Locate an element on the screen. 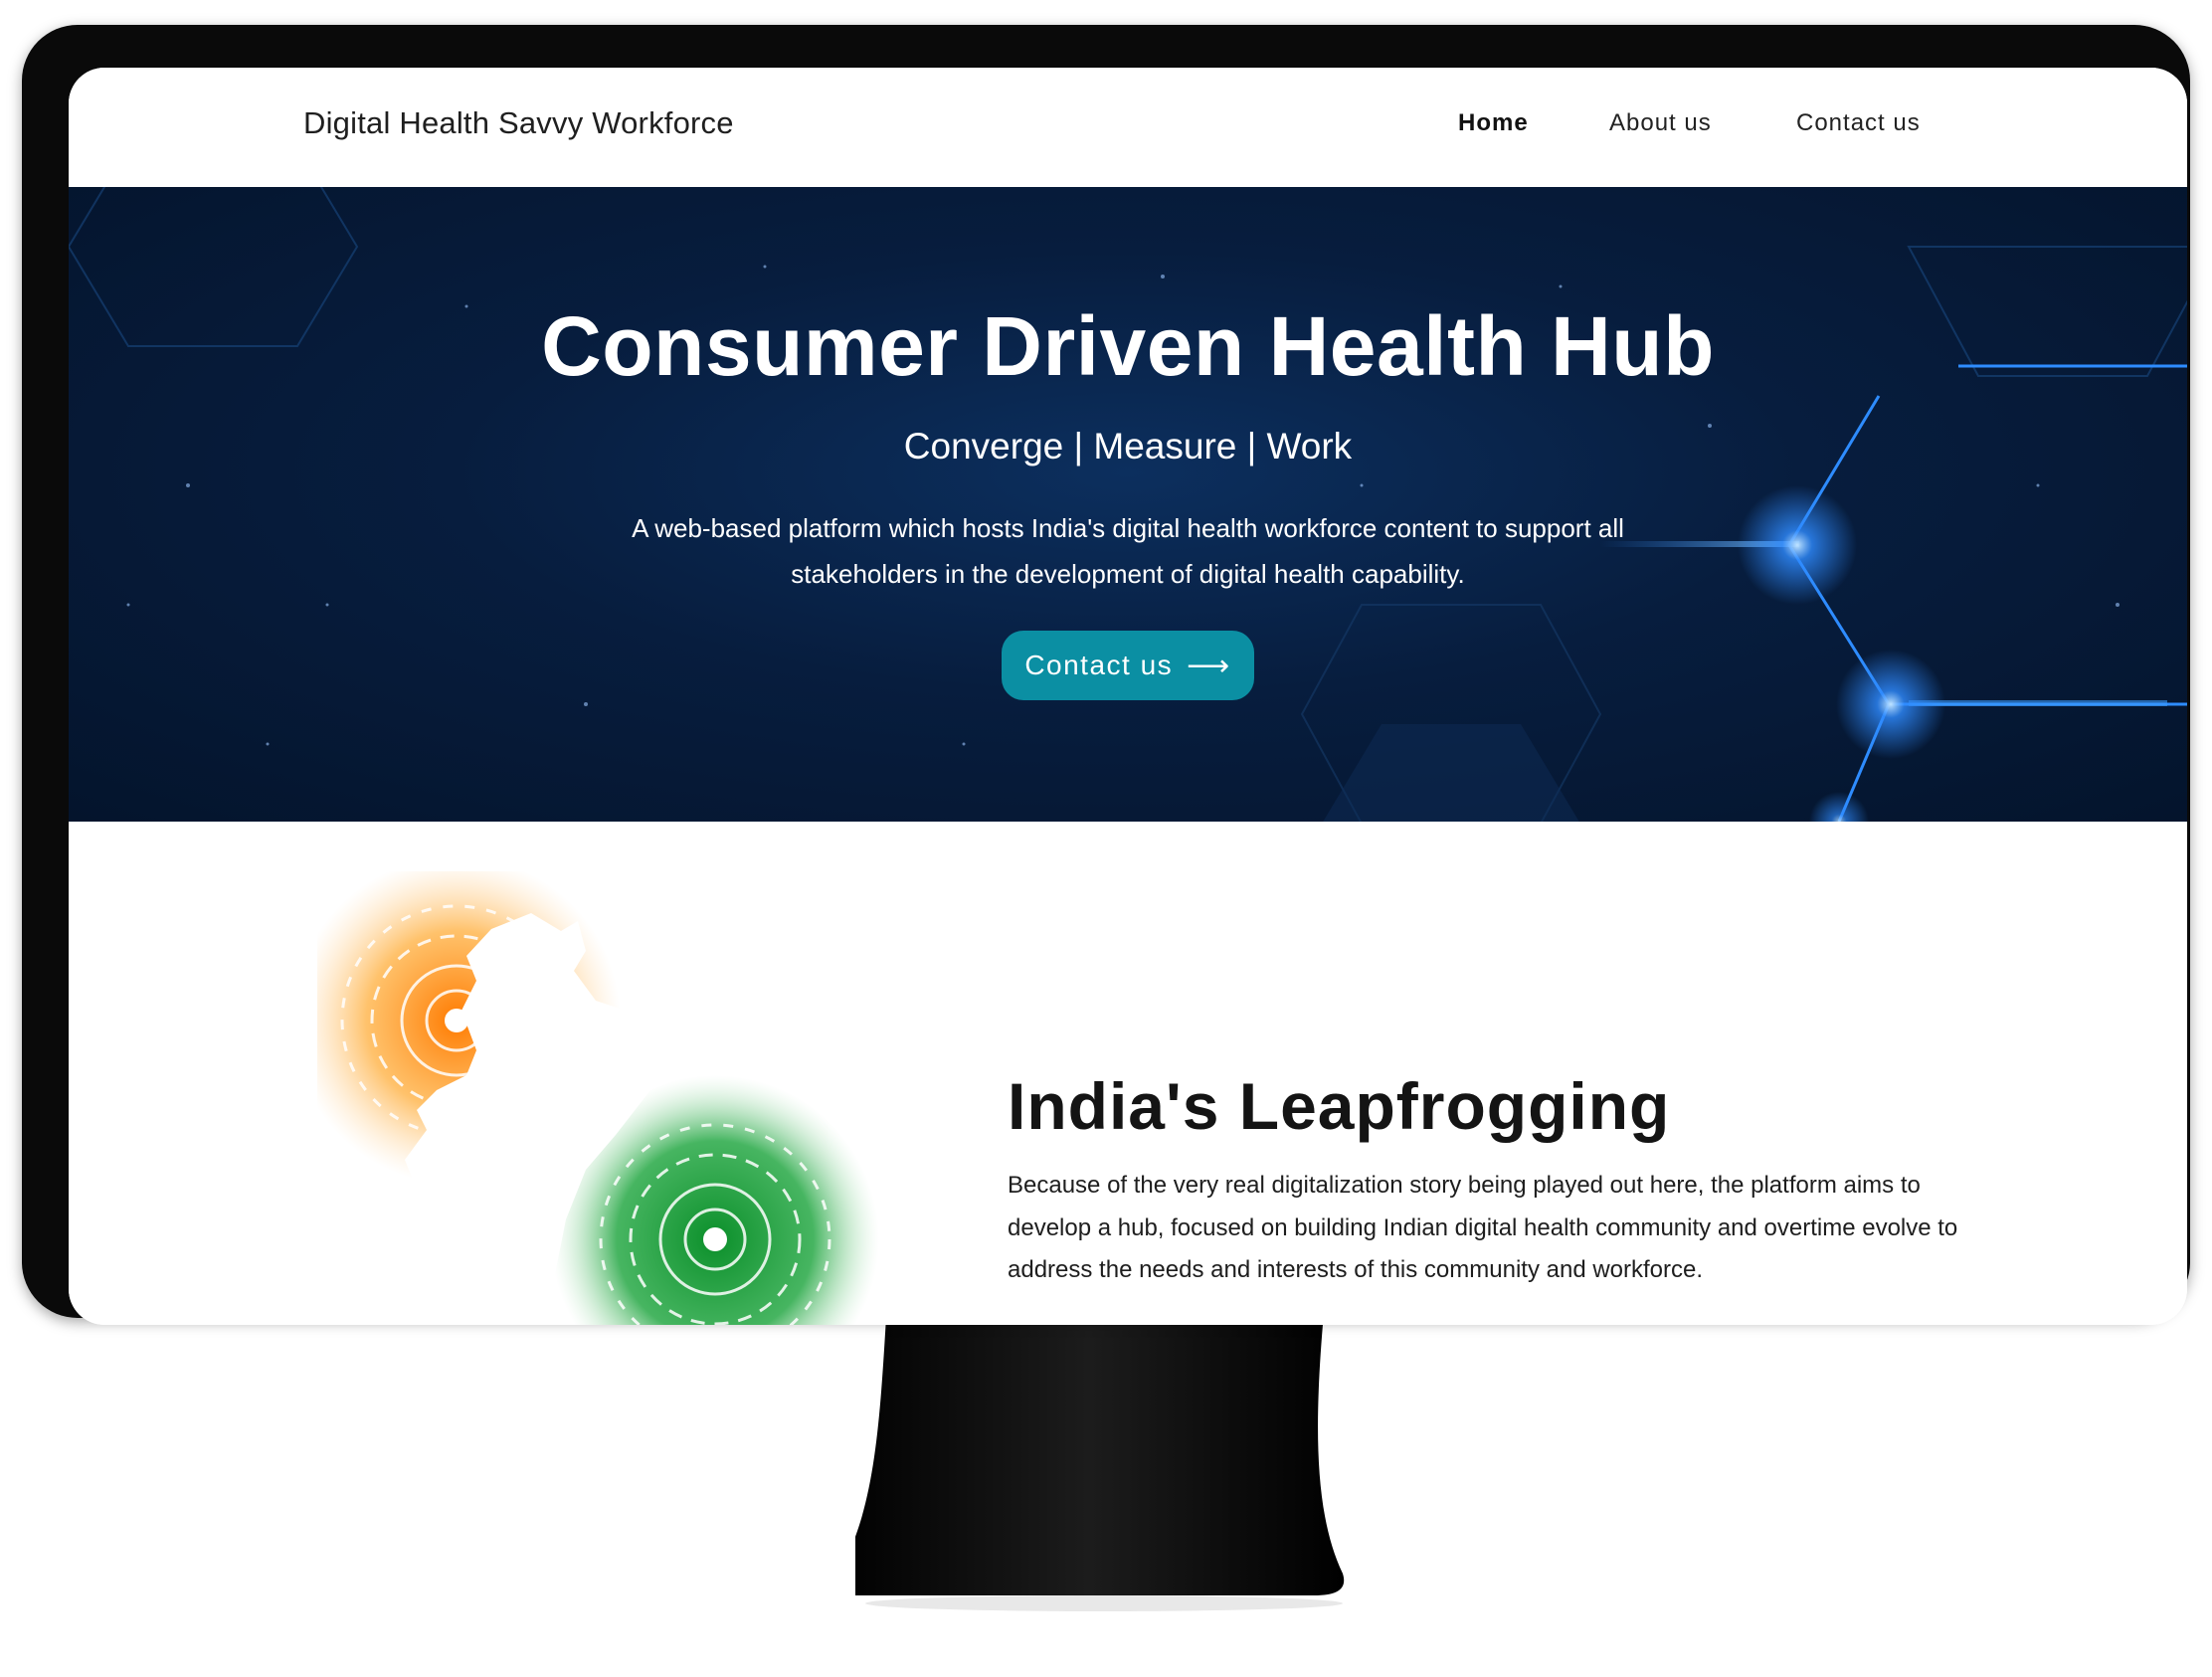 The image size is (2212, 1677). monitor-stand is located at coordinates (1104, 1464).